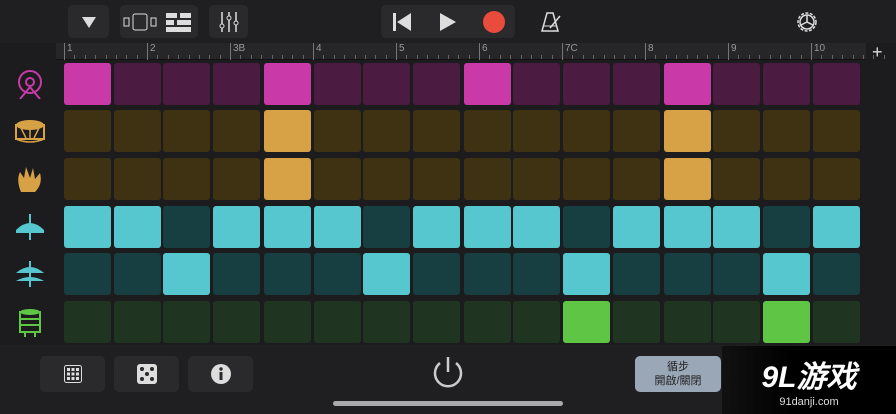 This screenshot has width=896, height=414. I want to click on sequencer-view-button, so click(179, 21).